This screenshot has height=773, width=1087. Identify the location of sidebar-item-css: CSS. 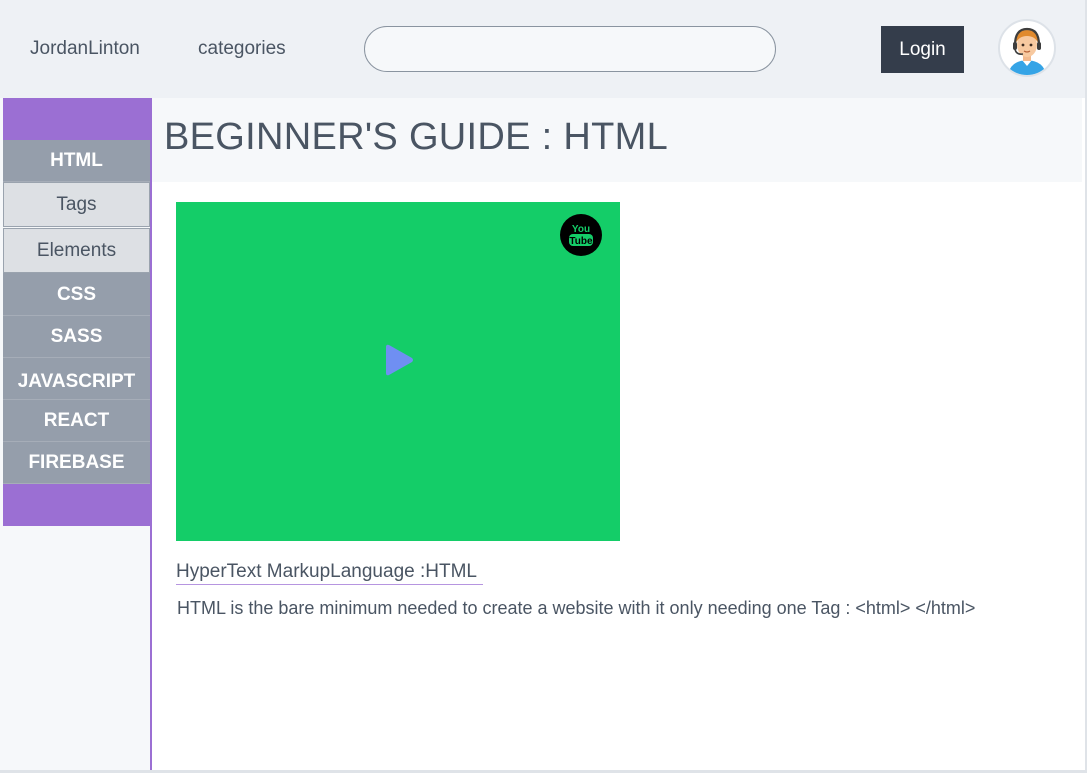
(76, 294).